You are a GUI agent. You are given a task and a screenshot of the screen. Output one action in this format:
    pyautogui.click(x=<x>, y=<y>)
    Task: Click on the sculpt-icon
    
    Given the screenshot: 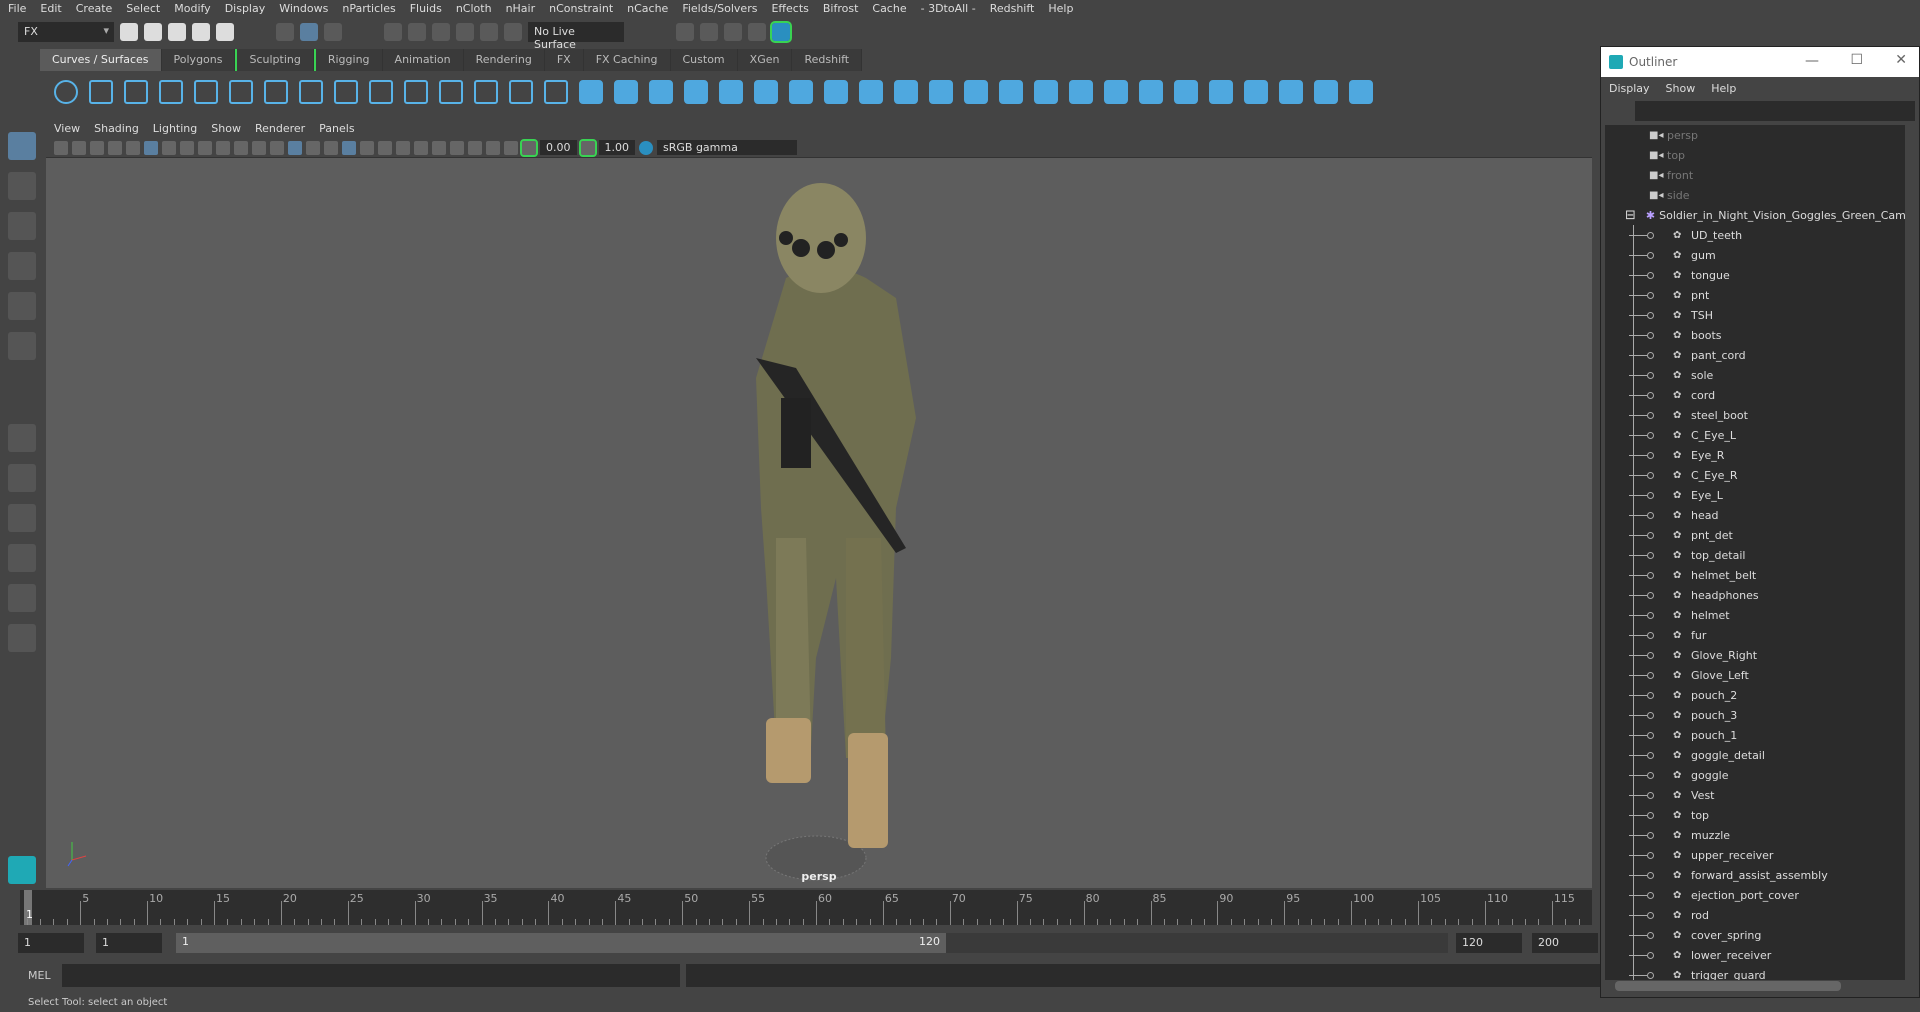 What is the action you would take?
    pyautogui.click(x=1081, y=92)
    